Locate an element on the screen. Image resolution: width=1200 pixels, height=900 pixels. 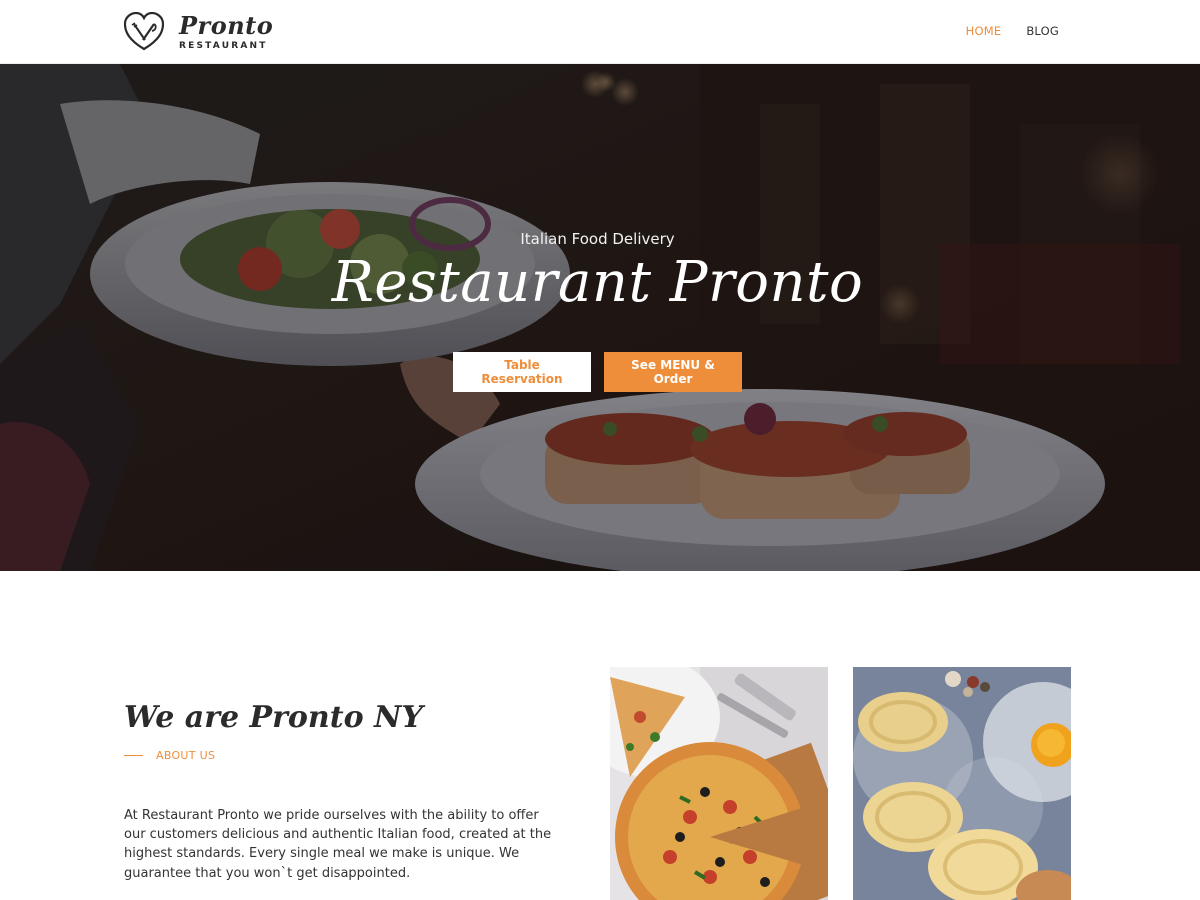
pizza-image is located at coordinates (719, 783).